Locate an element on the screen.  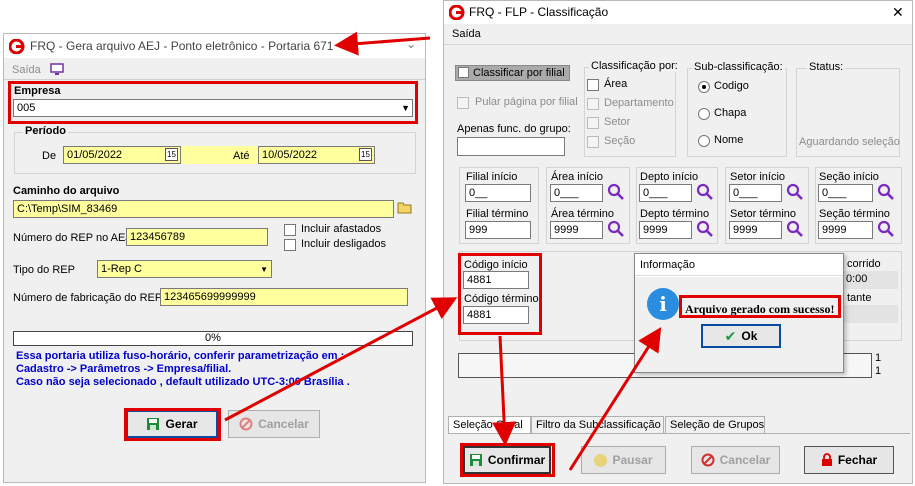
arrow-gerar-to-codigo is located at coordinates (341, 359).